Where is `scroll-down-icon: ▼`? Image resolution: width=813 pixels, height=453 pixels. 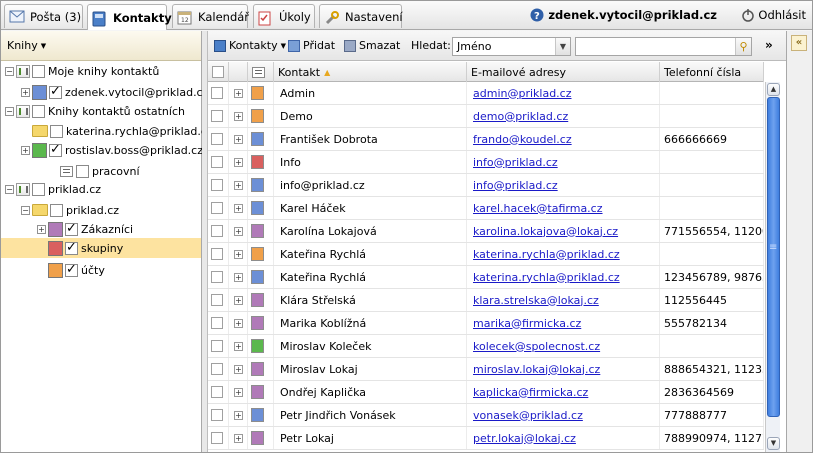 scroll-down-icon: ▼ is located at coordinates (773, 443).